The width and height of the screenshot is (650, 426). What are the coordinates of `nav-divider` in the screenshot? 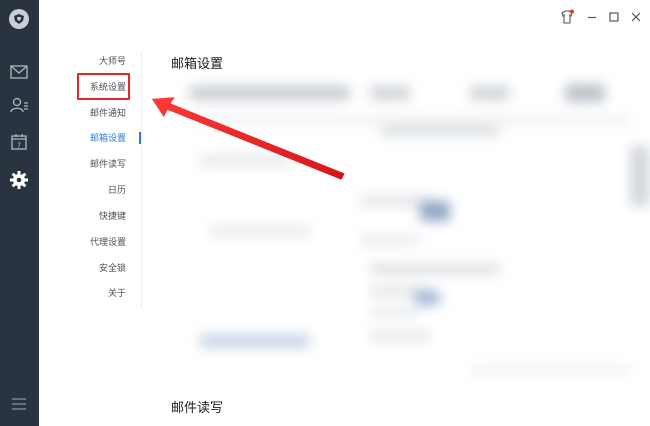 It's located at (141, 180).